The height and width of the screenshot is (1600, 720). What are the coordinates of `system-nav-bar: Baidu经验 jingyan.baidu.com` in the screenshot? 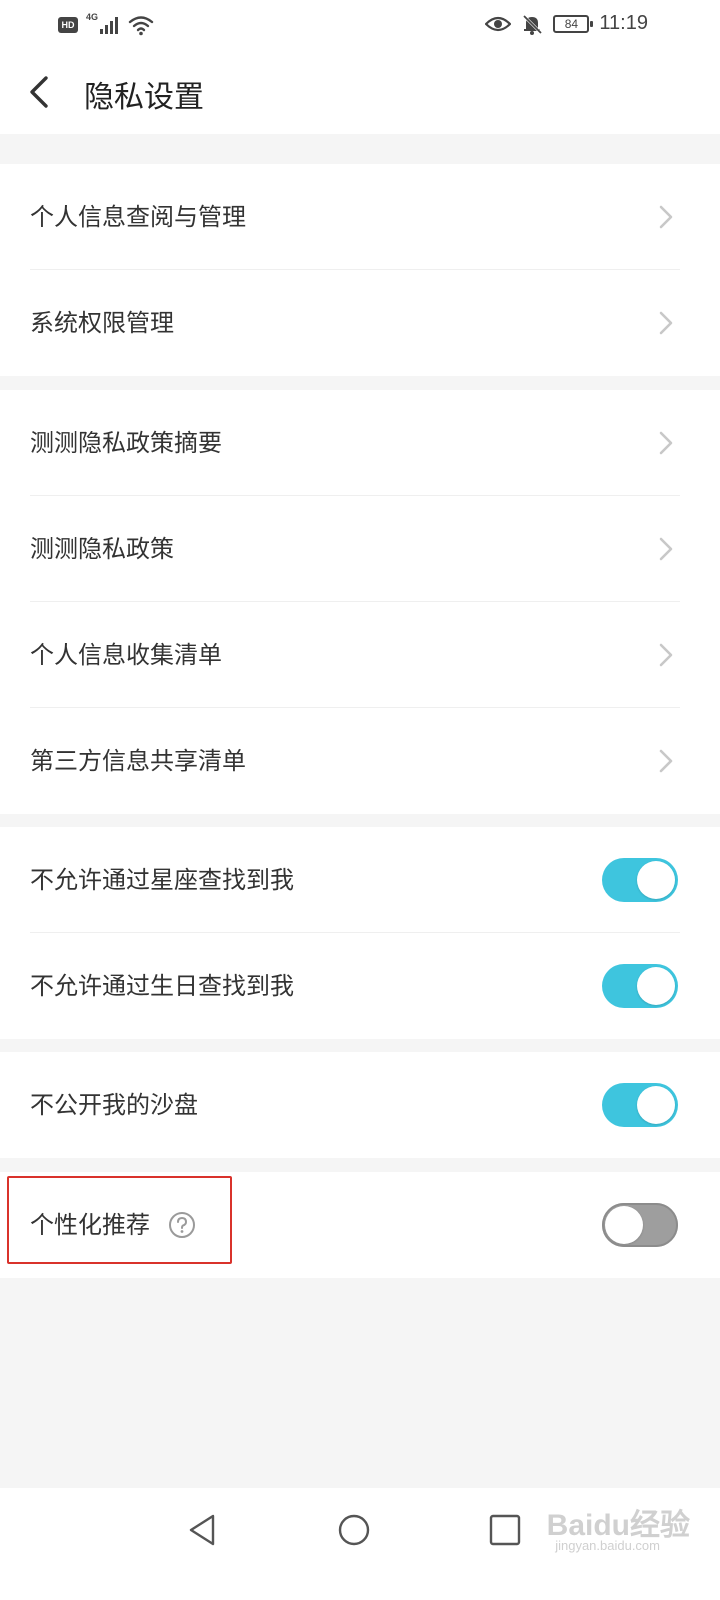 It's located at (360, 1544).